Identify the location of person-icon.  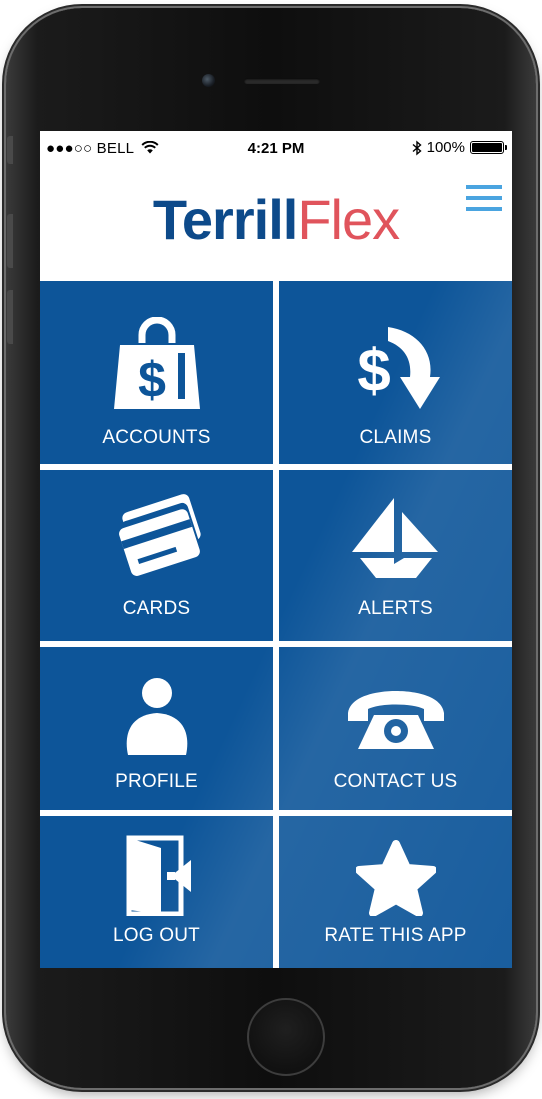
(156, 716).